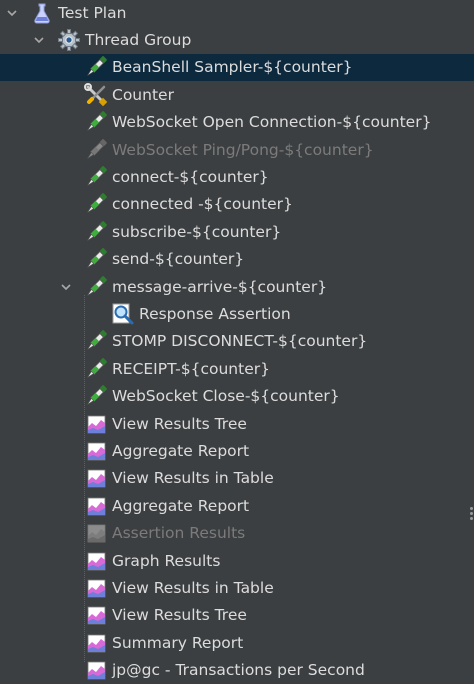 This screenshot has width=474, height=684. What do you see at coordinates (92, 12) in the screenshot?
I see `tree-node-label: Test Plan` at bounding box center [92, 12].